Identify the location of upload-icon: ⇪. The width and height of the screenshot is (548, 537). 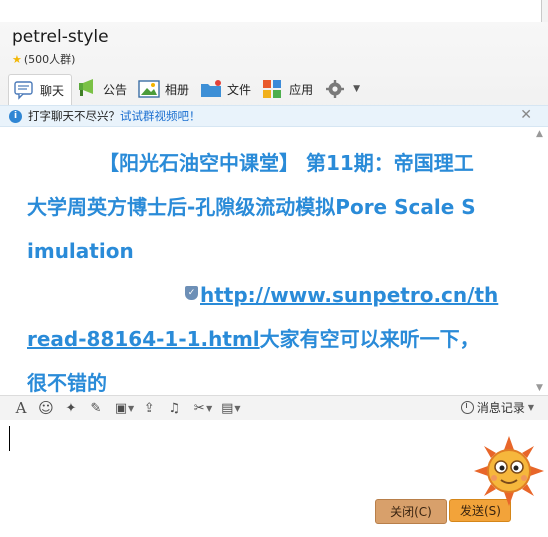
(149, 408).